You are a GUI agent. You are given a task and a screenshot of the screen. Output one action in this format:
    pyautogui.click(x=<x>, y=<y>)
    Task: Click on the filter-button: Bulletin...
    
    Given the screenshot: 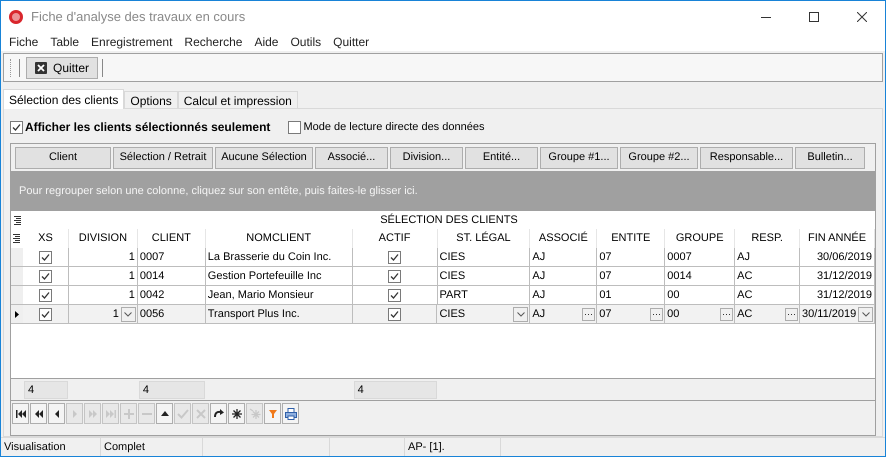 What is the action you would take?
    pyautogui.click(x=830, y=157)
    